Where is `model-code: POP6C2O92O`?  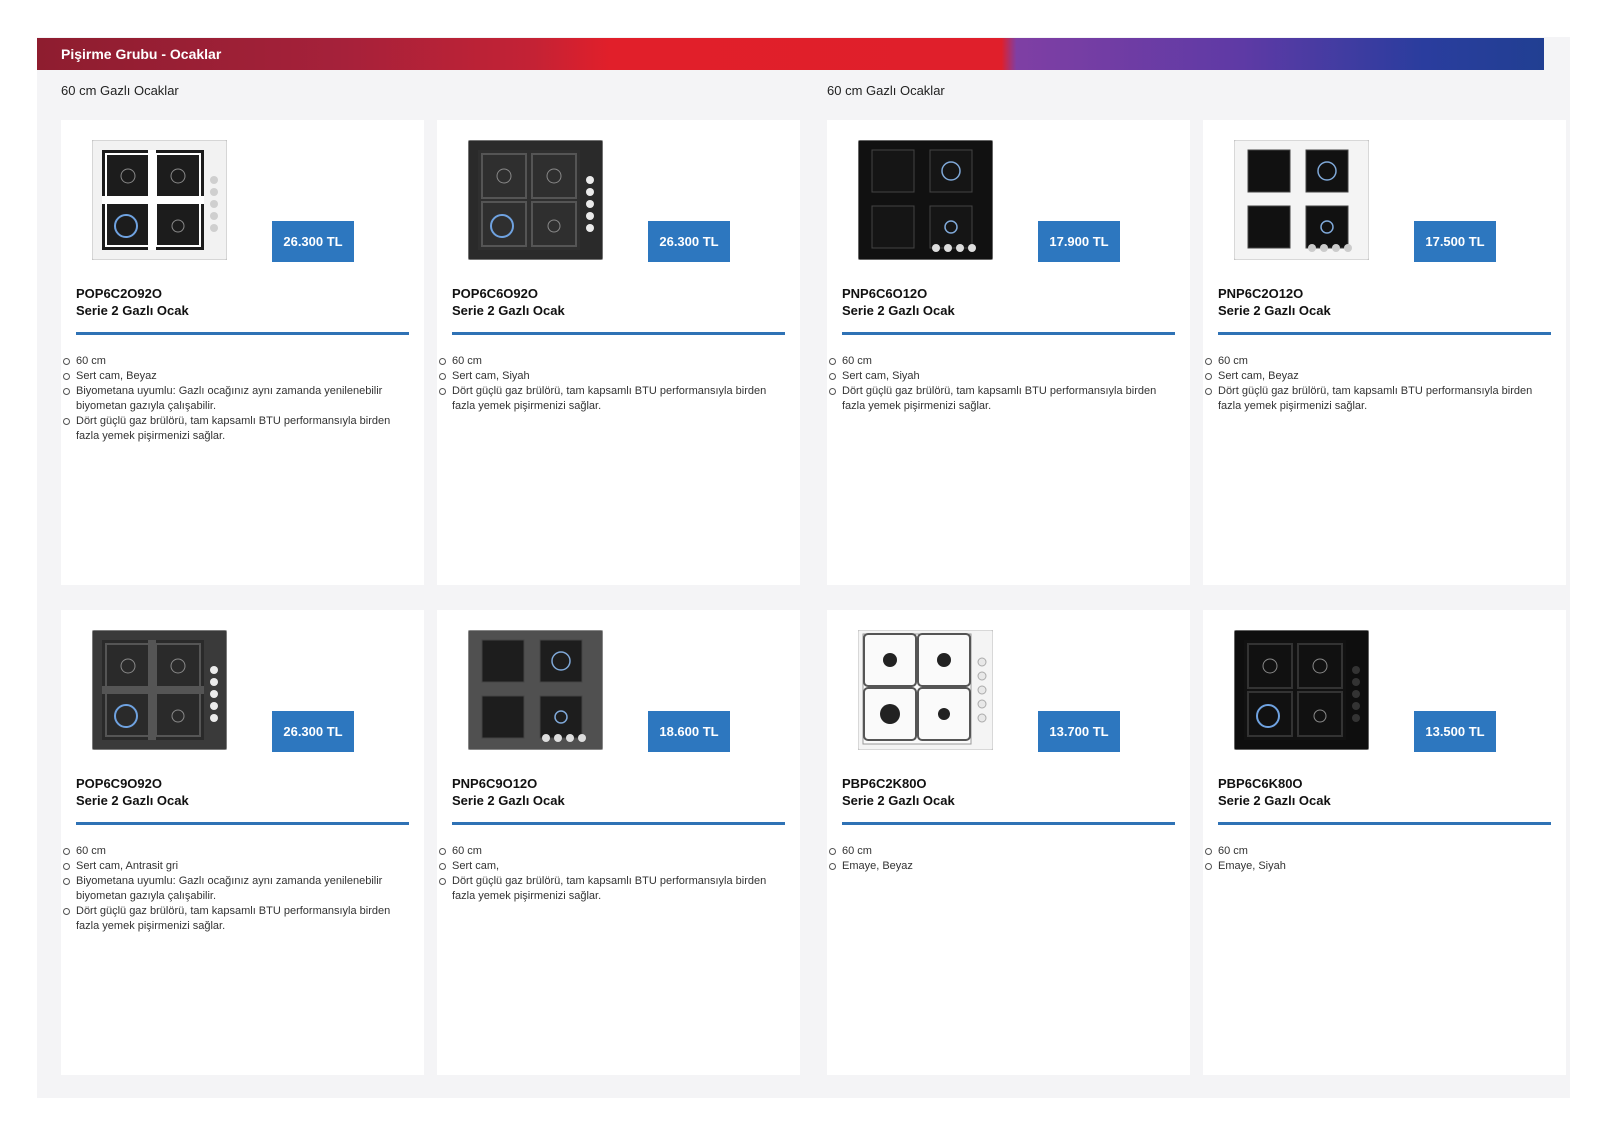
model-code: POP6C2O92O is located at coordinates (119, 293).